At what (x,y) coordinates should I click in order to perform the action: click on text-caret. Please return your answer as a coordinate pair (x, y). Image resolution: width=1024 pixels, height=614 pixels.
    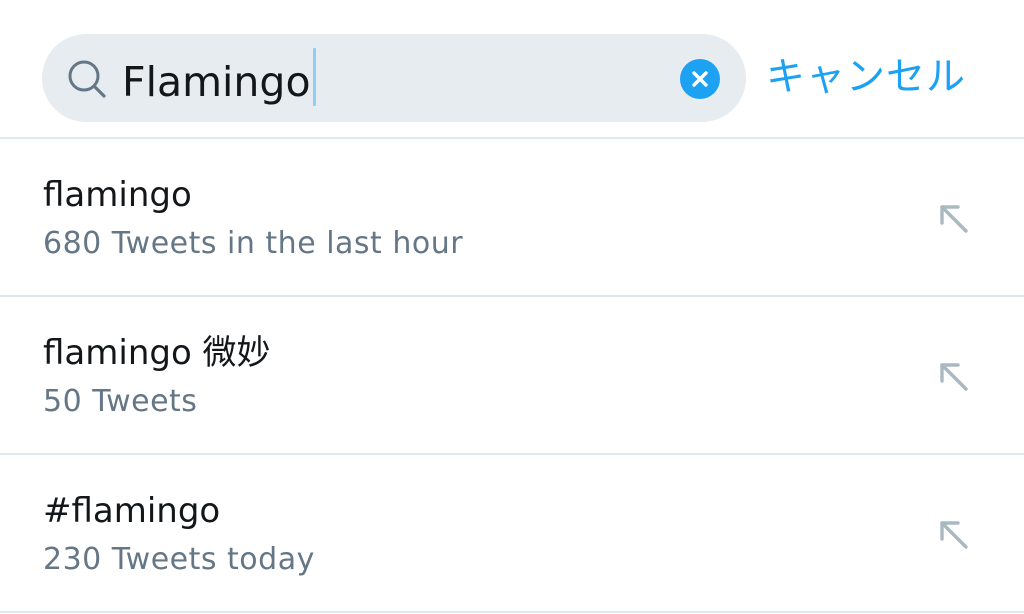
    Looking at the image, I should click on (314, 77).